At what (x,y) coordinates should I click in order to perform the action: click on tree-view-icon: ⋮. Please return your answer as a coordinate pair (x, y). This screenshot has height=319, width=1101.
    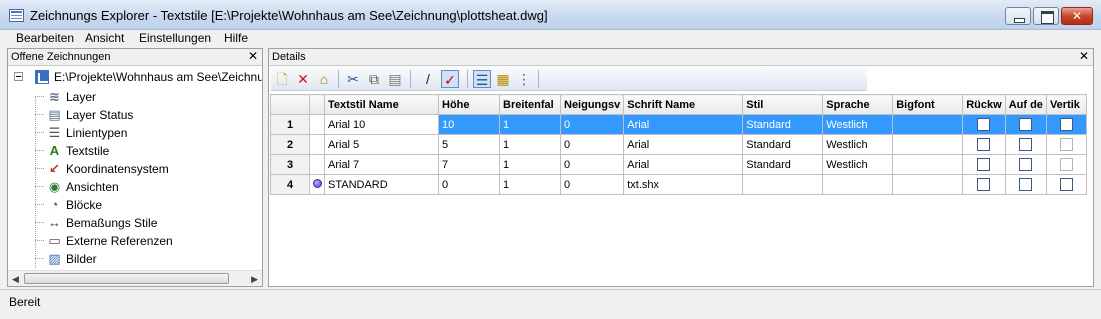
    Looking at the image, I should click on (524, 79).